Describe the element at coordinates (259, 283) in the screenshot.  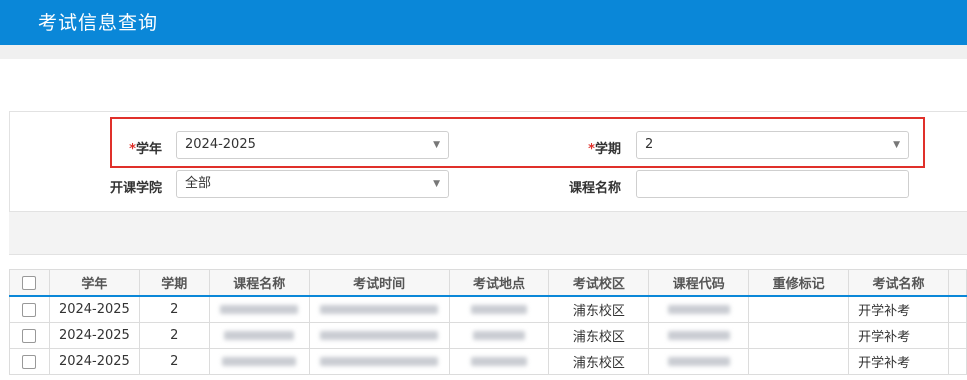
I see `column-header: 课程名称` at that location.